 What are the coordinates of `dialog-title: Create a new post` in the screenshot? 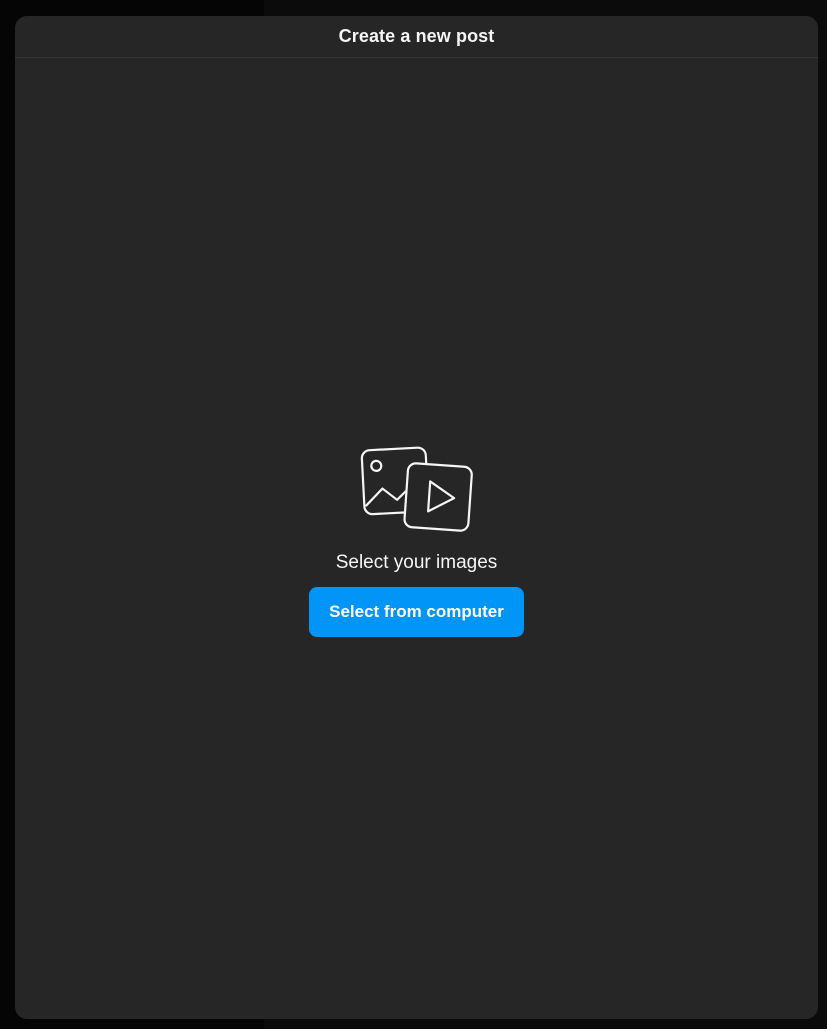 It's located at (416, 36).